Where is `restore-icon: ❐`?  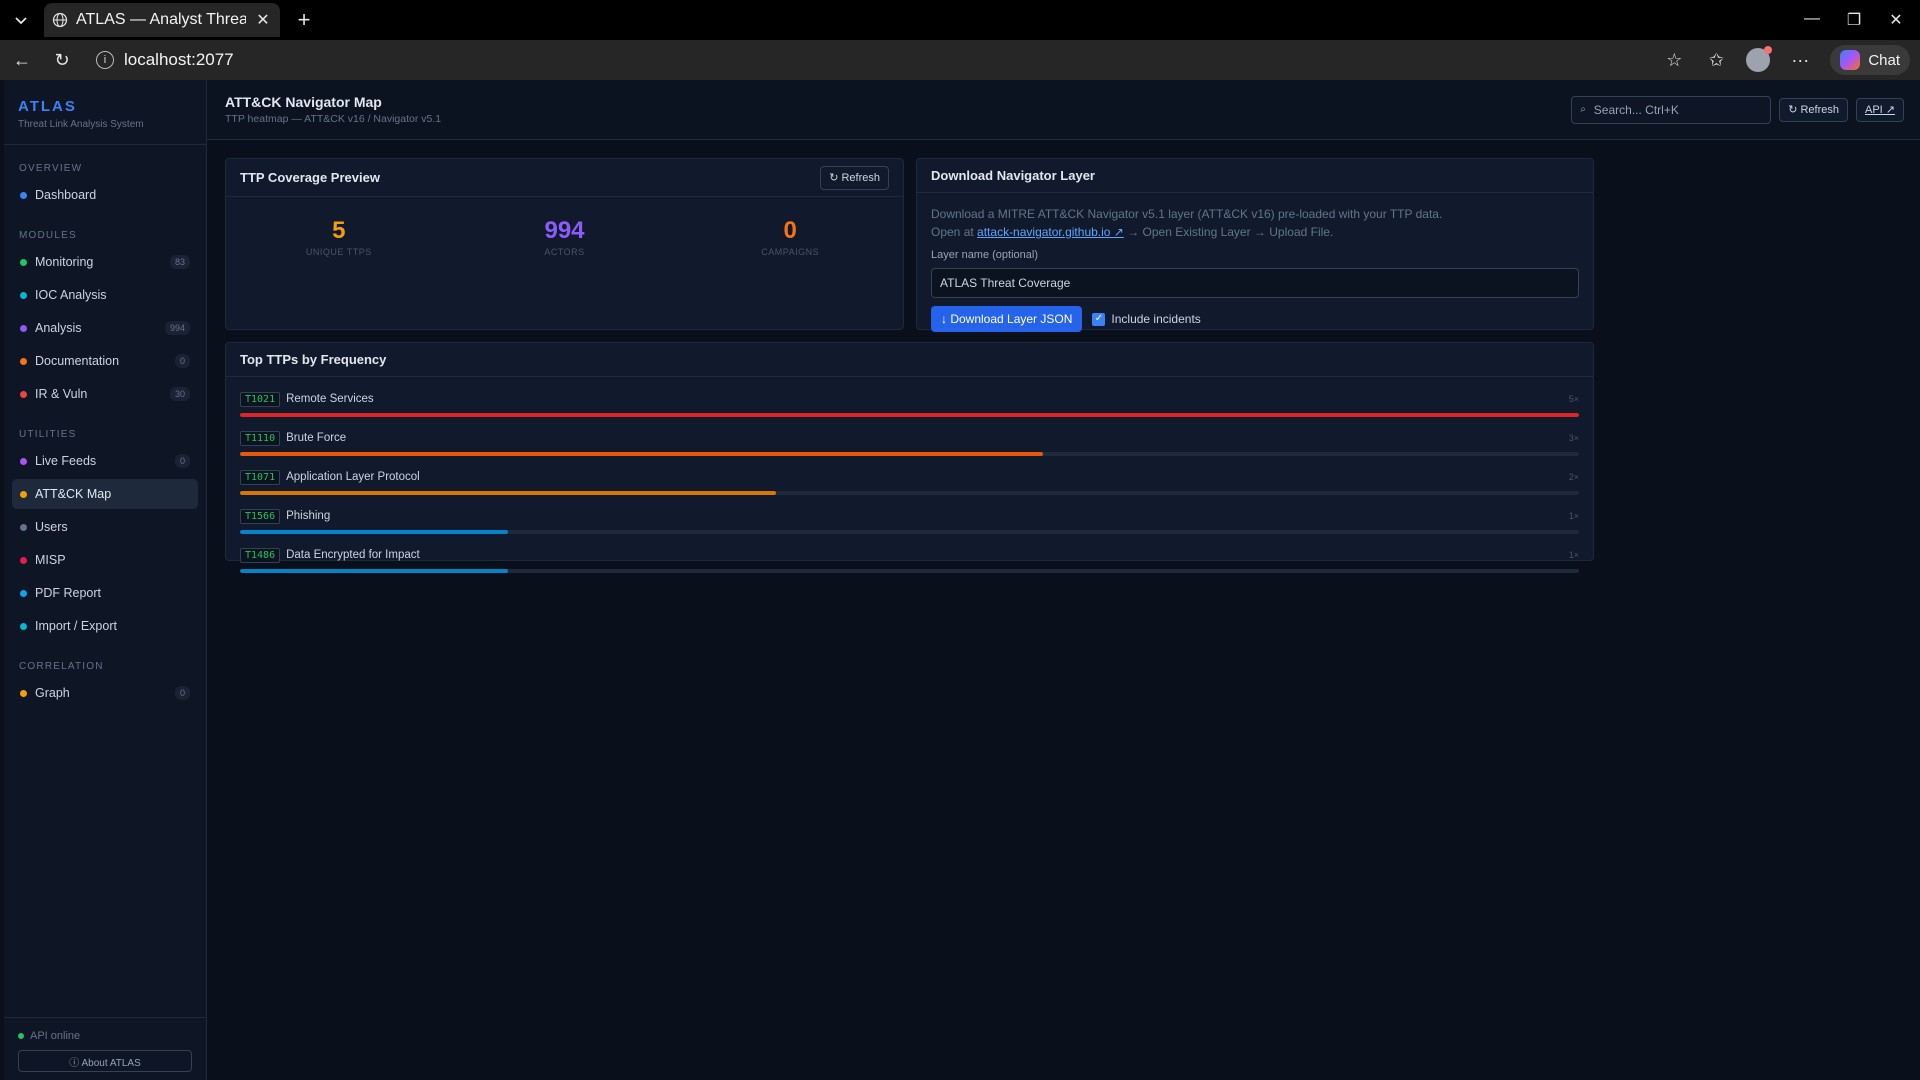 restore-icon: ❐ is located at coordinates (1854, 20).